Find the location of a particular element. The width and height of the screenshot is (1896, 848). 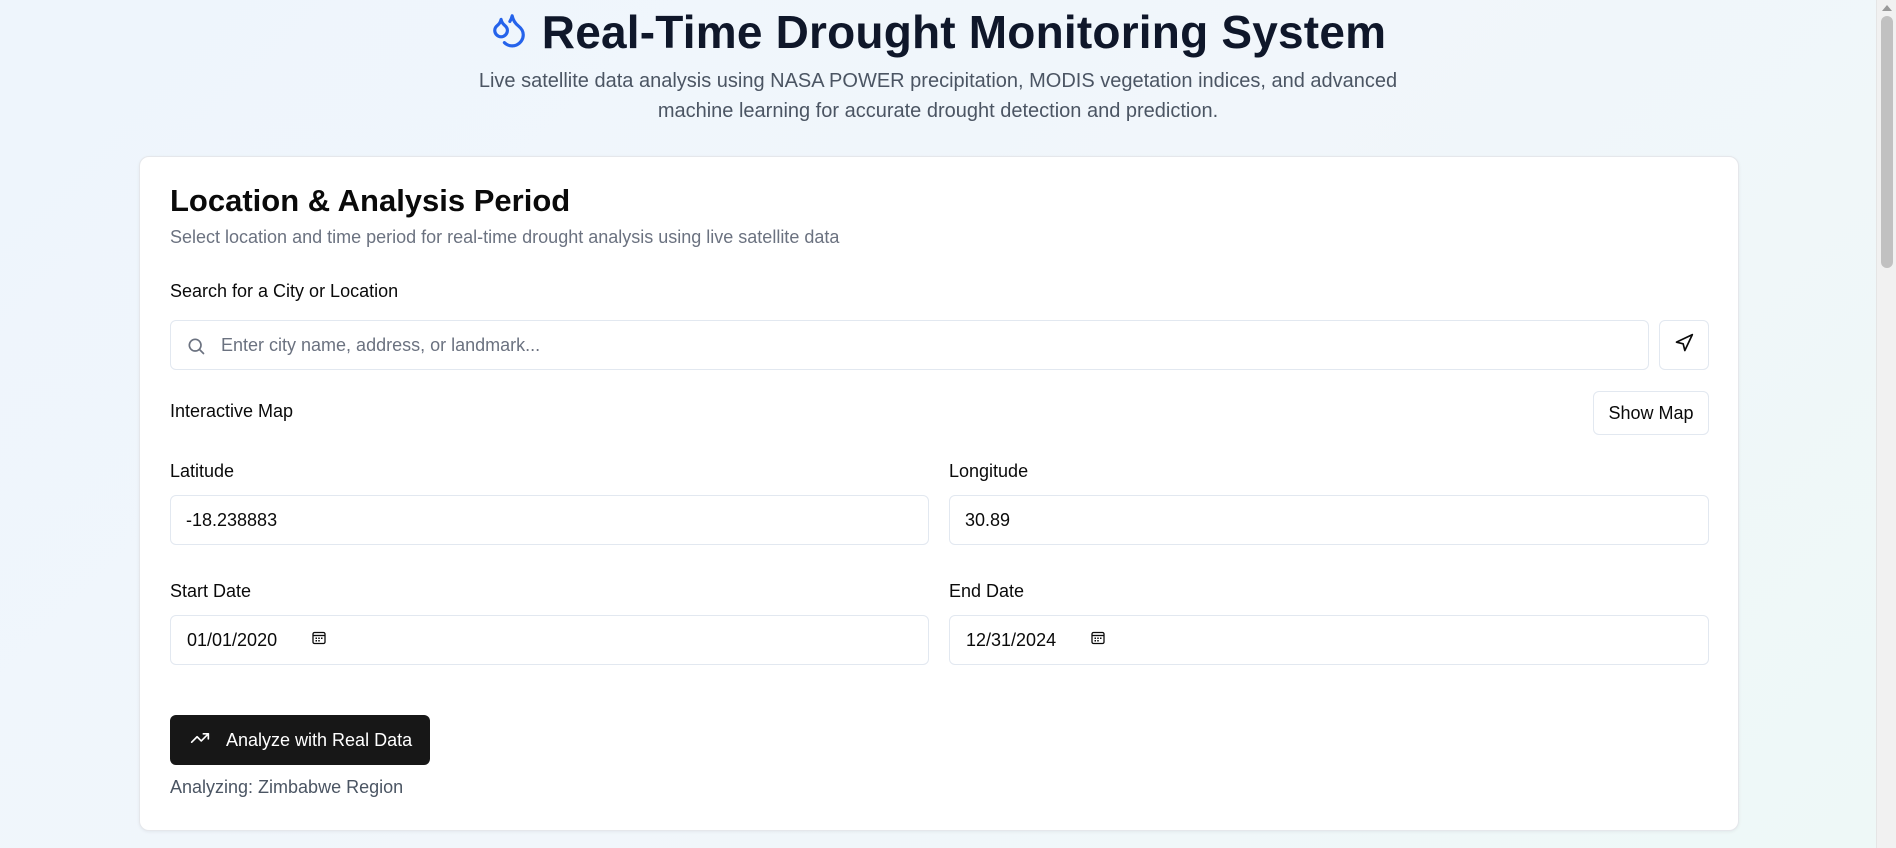

analyzing-status: Analyzing: Zimbabwe Region is located at coordinates (287, 787).